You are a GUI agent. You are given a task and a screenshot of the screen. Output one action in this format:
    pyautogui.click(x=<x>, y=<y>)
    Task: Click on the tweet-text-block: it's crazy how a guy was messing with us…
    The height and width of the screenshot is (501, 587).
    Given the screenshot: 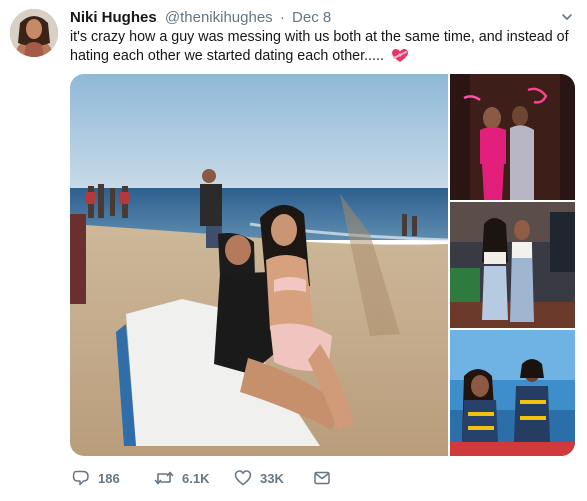 What is the action you would take?
    pyautogui.click(x=322, y=47)
    